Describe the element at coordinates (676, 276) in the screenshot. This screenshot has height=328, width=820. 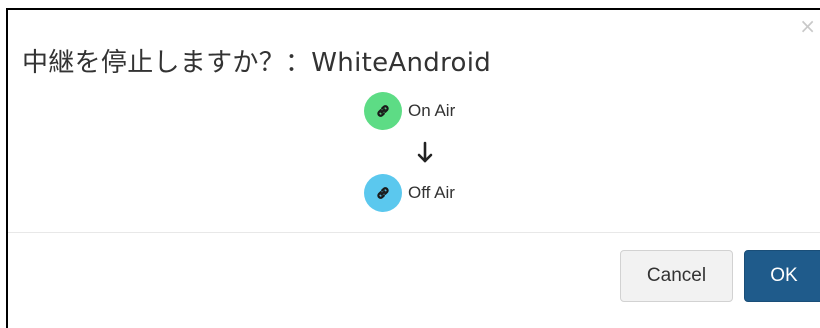
I see `cancel-button: Cancel` at that location.